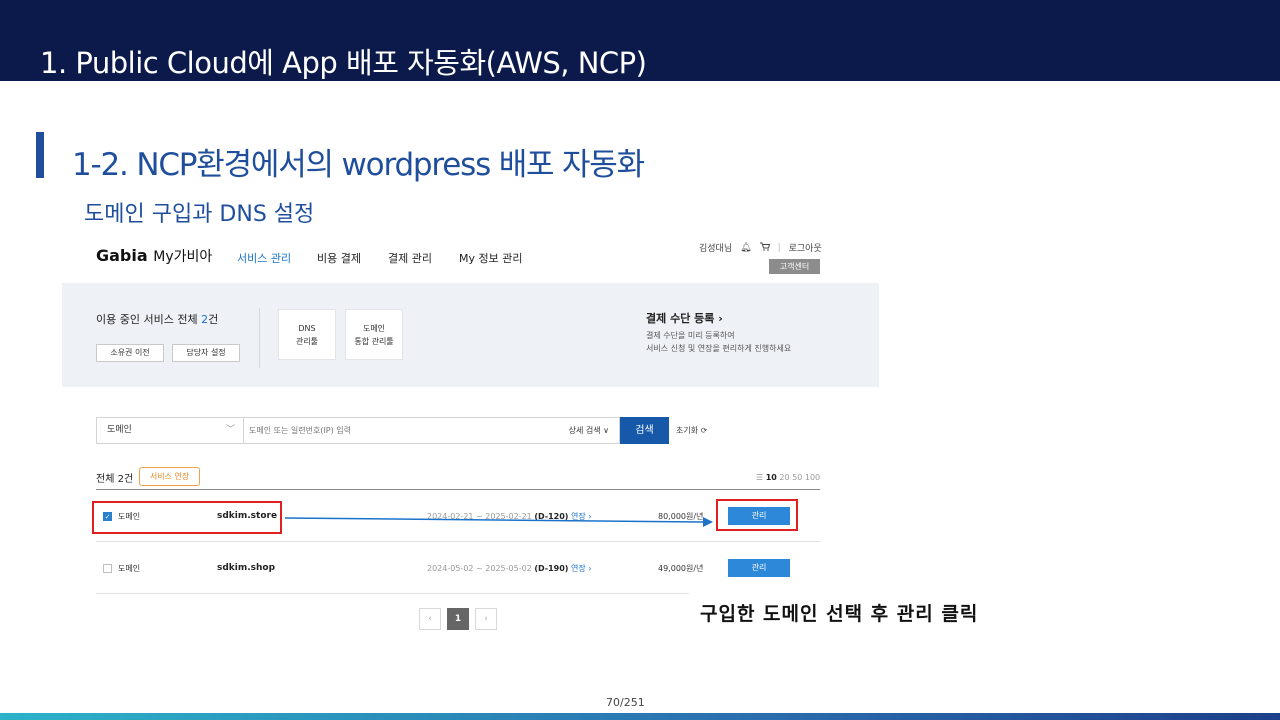  Describe the element at coordinates (343, 63) in the screenshot. I see `slide-title: 1. Public Cloud에 App 배포 자동화(AWS, NCP)` at that location.